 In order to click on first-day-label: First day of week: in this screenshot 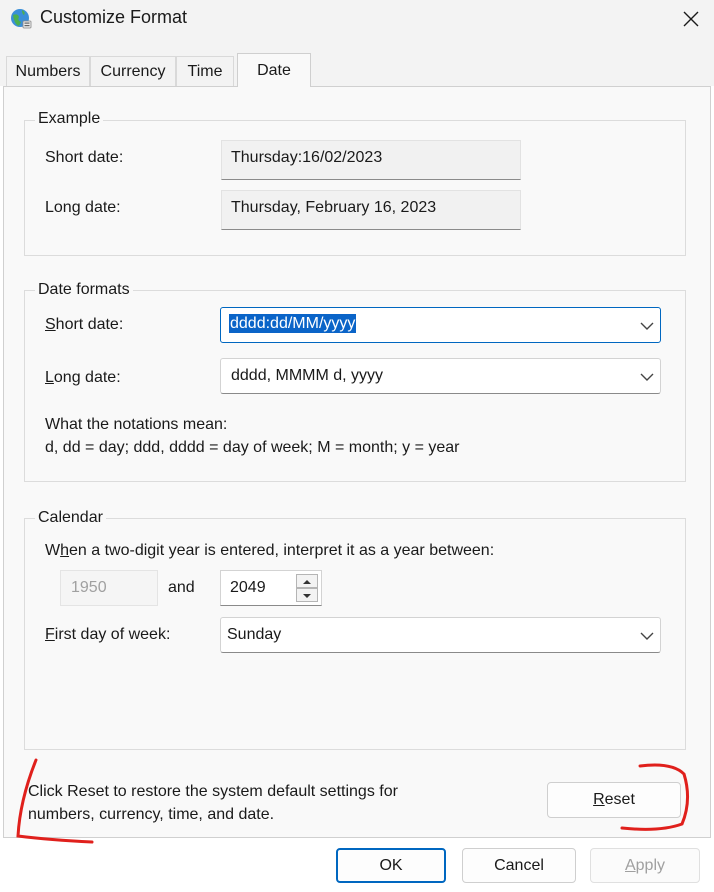, I will do `click(107, 635)`.